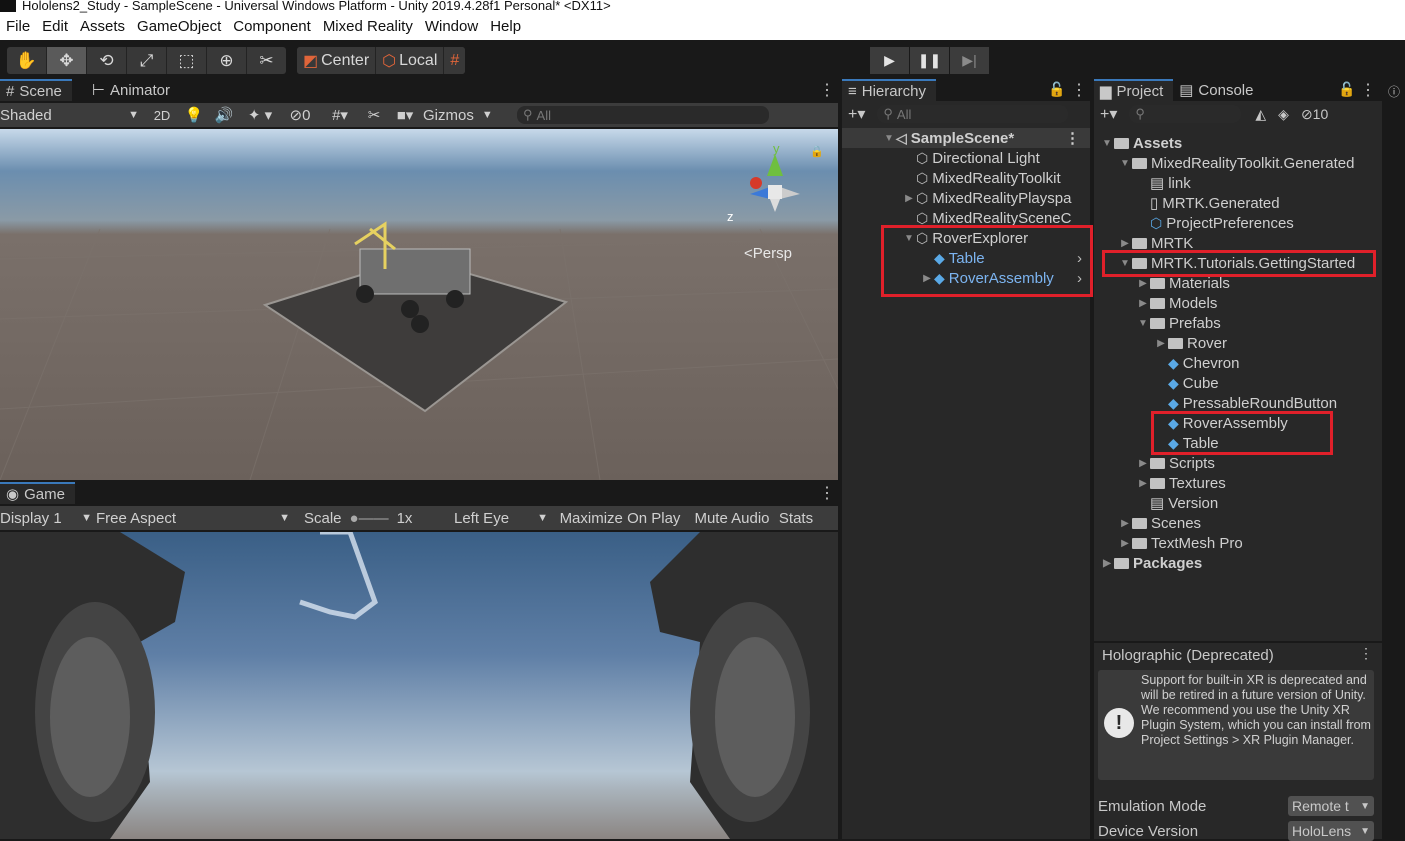 The height and width of the screenshot is (841, 1405). What do you see at coordinates (1331, 831) in the screenshot?
I see `device-version-dropdown: HoloLens ▼` at bounding box center [1331, 831].